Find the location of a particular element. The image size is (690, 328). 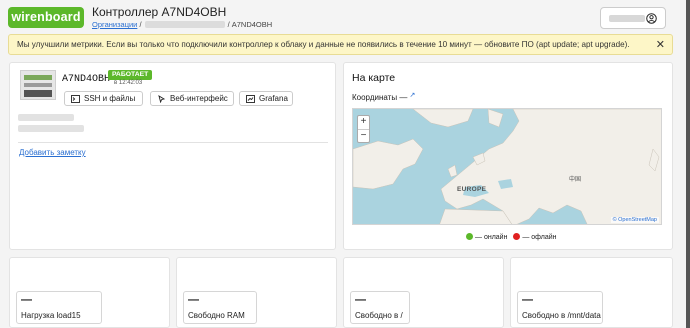

breadcrumb-current: A7ND4OBH is located at coordinates (252, 24).